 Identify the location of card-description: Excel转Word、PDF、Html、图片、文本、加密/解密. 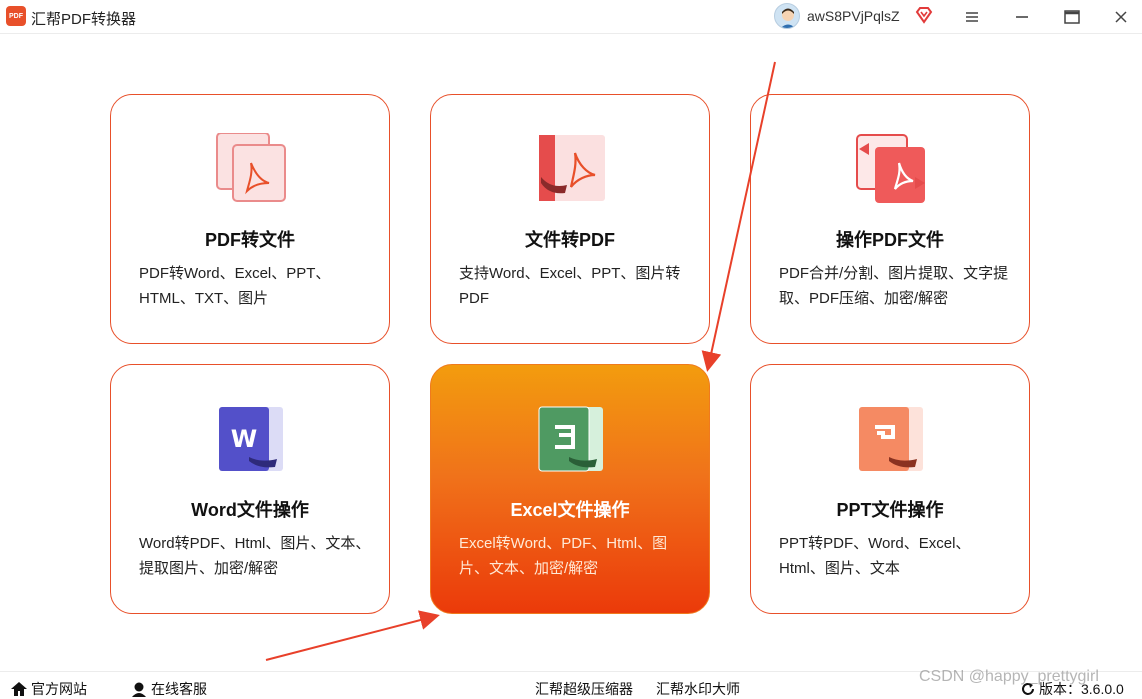
(563, 556).